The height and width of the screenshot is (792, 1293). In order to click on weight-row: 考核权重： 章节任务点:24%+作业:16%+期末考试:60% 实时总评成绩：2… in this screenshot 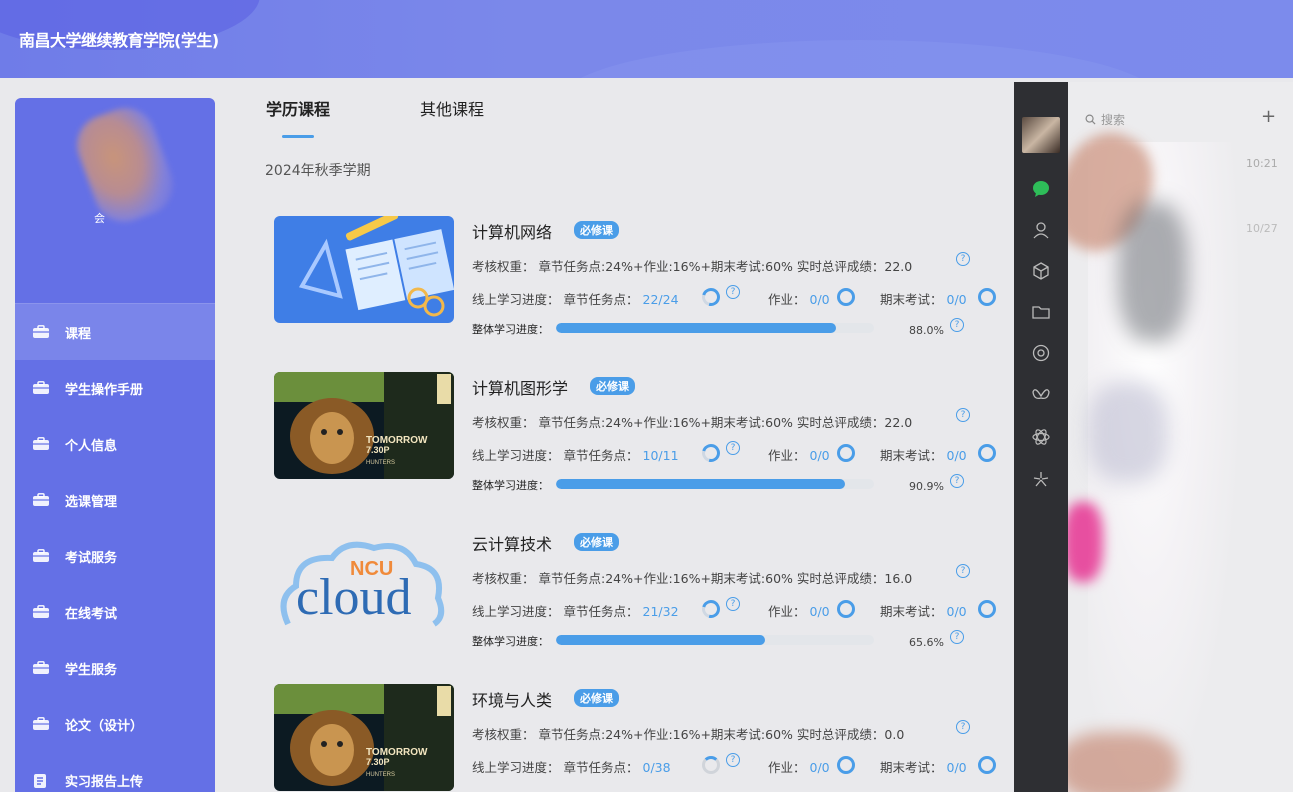, I will do `click(692, 265)`.